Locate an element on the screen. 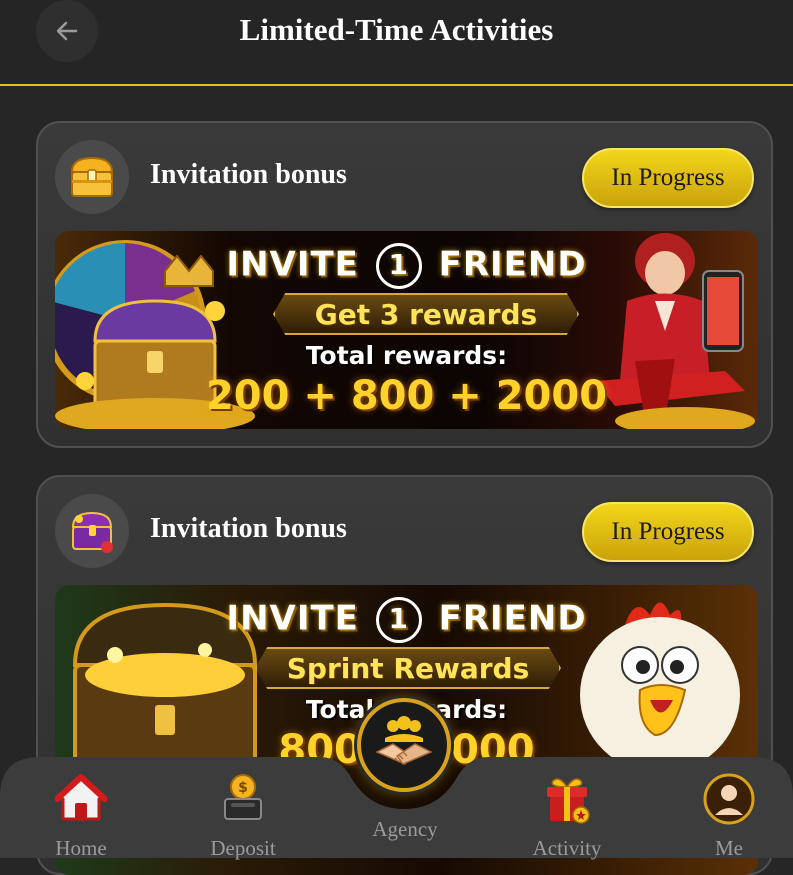  deposit-icon: $ is located at coordinates (243, 797).